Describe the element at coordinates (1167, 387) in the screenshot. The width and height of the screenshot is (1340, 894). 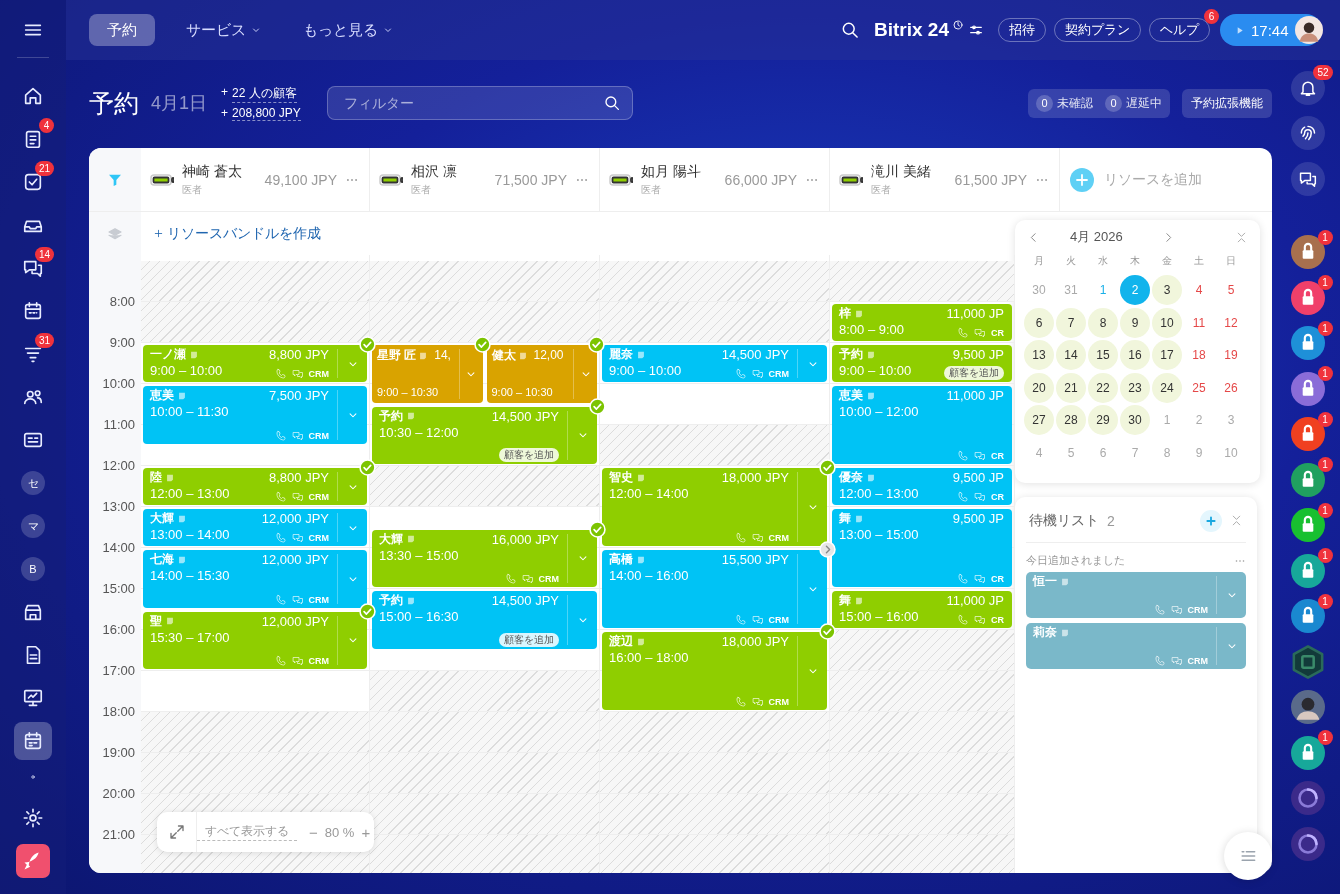
I see `calendar-day: 24` at that location.